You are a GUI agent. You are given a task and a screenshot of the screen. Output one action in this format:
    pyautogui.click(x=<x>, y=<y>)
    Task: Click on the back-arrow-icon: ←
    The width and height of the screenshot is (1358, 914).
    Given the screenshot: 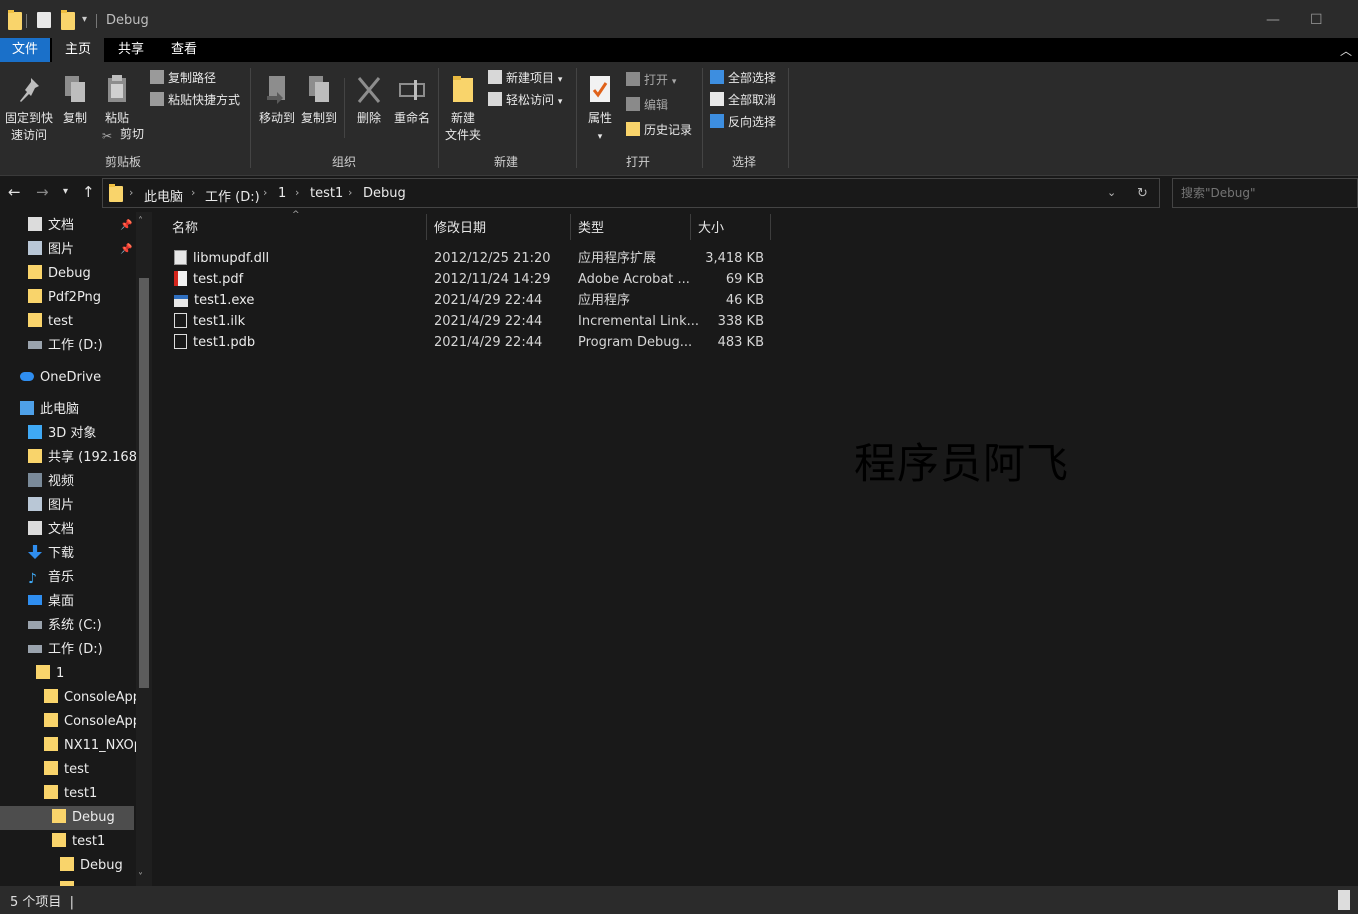 What is the action you would take?
    pyautogui.click(x=14, y=192)
    